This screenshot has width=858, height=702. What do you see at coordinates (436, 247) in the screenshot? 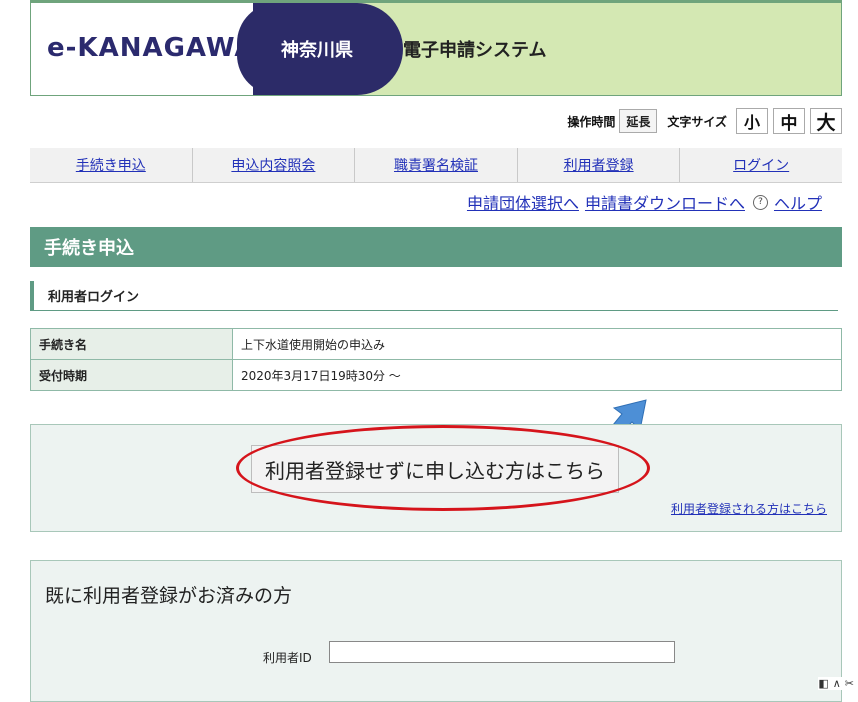
I see `section-title: 手続き申込` at bounding box center [436, 247].